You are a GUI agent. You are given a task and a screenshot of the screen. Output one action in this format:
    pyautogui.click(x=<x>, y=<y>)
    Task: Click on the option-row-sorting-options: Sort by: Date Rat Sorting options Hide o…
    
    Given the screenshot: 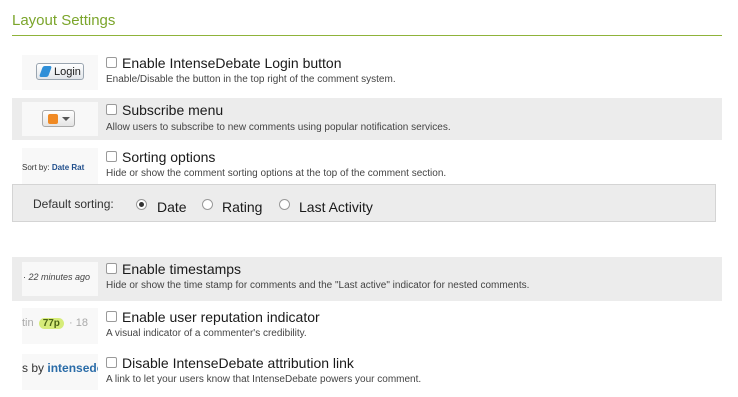 What is the action you would take?
    pyautogui.click(x=367, y=165)
    